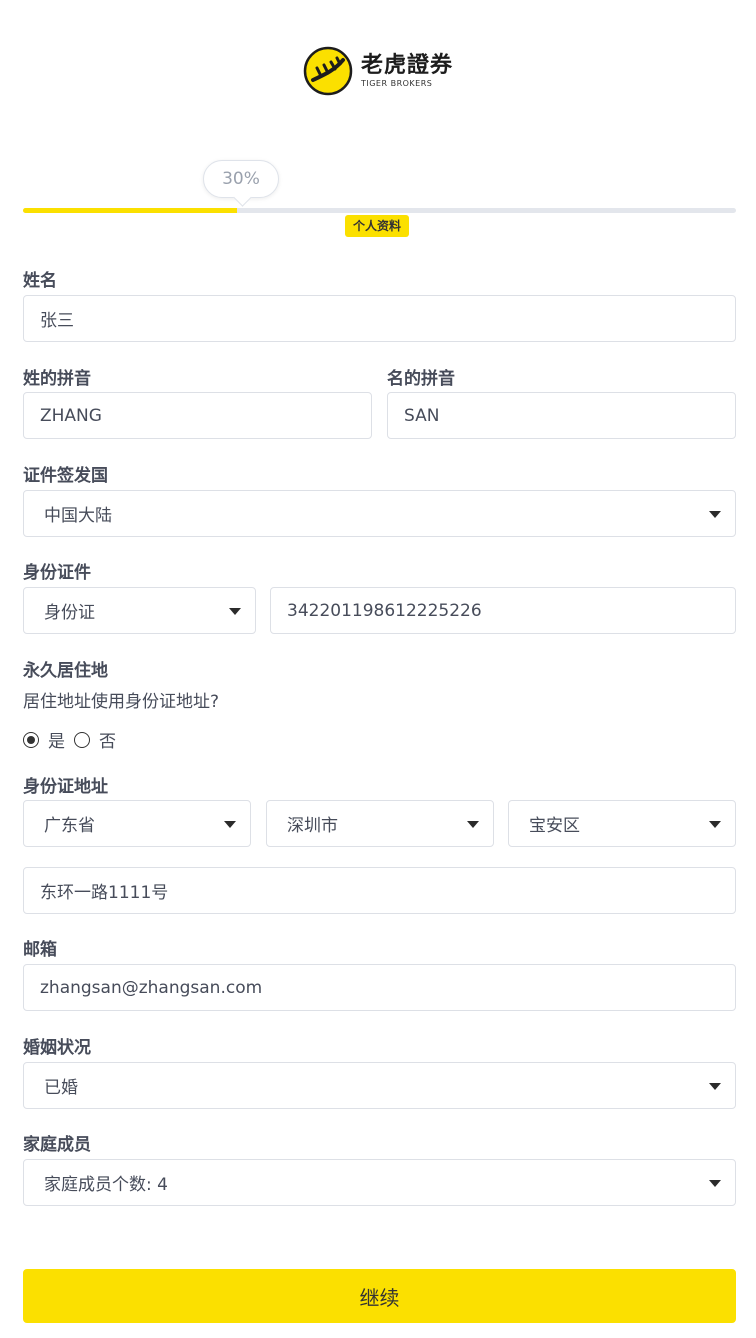  What do you see at coordinates (82, 739) in the screenshot?
I see `radio-no` at bounding box center [82, 739].